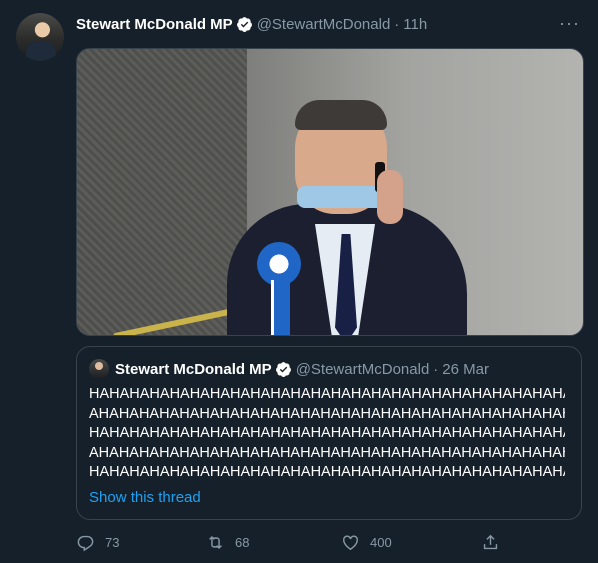 This screenshot has height=563, width=598. Describe the element at coordinates (154, 24) in the screenshot. I see `author-name: Stewart McDonald MP` at that location.